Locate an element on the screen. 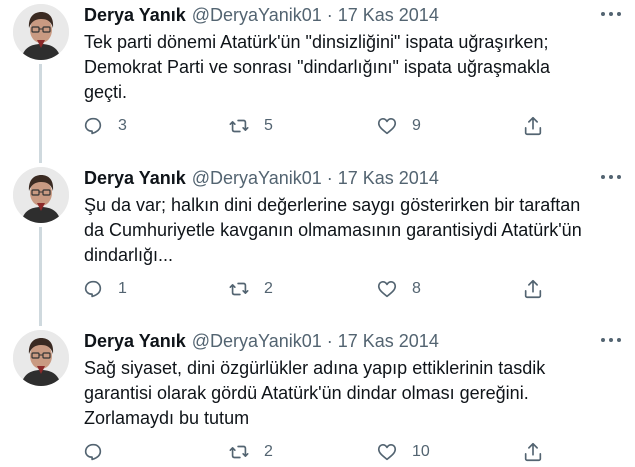  reply-button: 1 is located at coordinates (104, 289).